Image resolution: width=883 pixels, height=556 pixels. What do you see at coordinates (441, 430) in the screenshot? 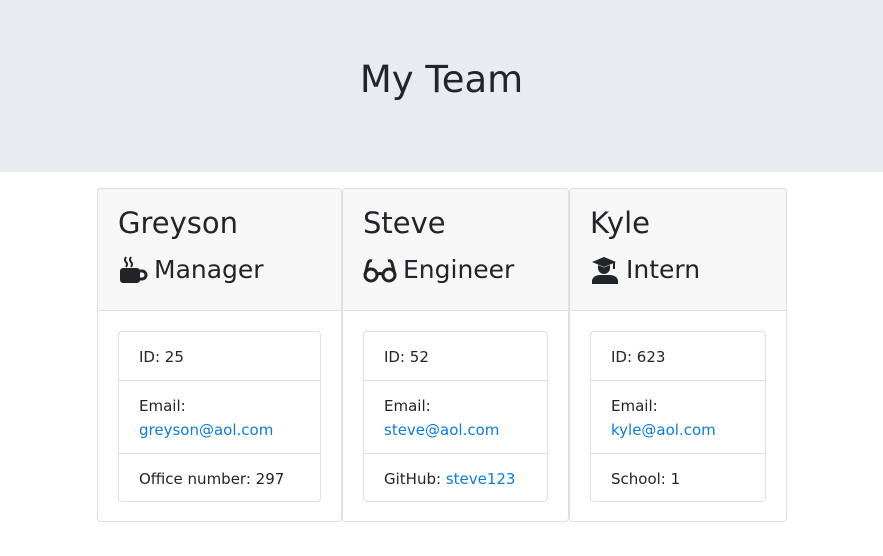
I see `email-link: steve@aol.com` at bounding box center [441, 430].